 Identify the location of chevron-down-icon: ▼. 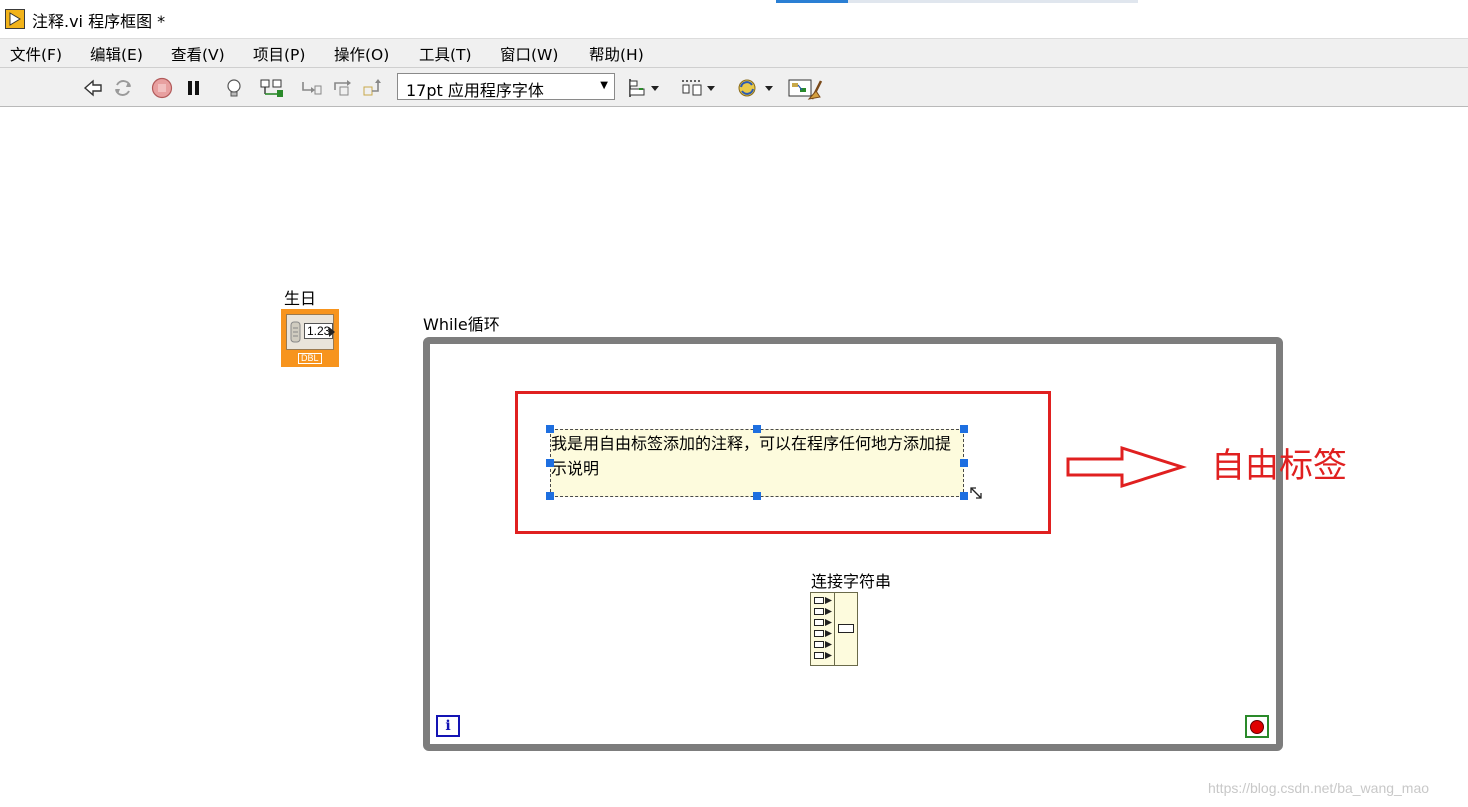
(604, 85).